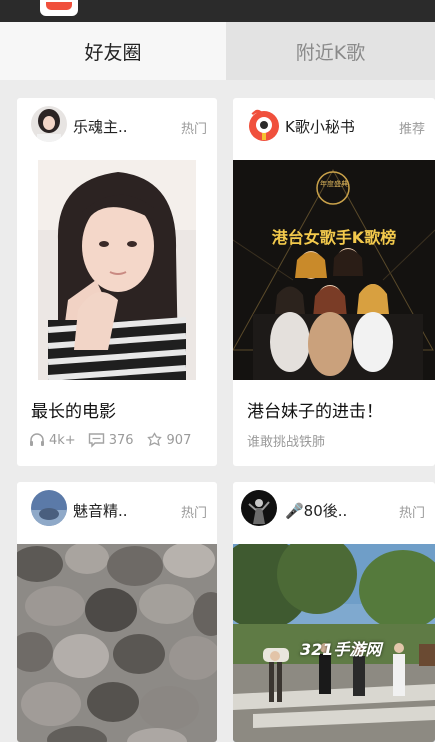 The image size is (435, 742). What do you see at coordinates (73, 409) in the screenshot?
I see `song-title: 最长的电影` at bounding box center [73, 409].